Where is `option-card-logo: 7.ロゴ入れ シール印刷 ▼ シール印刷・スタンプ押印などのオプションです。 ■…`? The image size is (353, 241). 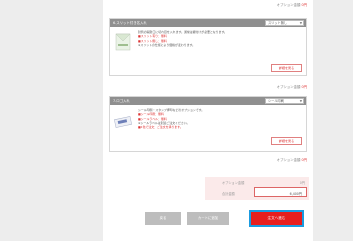 option-card-logo: 7.ロゴ入れ シール印刷 ▼ シール印刷・スタンプ押印などのオプションです。 ■… is located at coordinates (208, 124).